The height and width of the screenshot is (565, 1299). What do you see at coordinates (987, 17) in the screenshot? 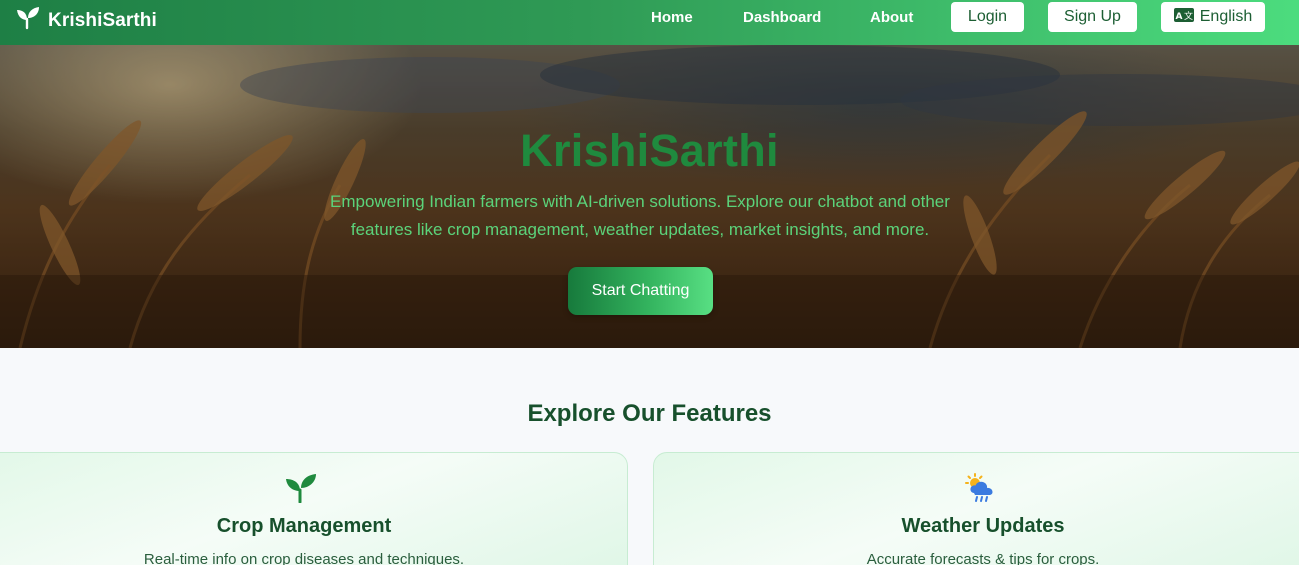
I see `login-button: Login` at bounding box center [987, 17].